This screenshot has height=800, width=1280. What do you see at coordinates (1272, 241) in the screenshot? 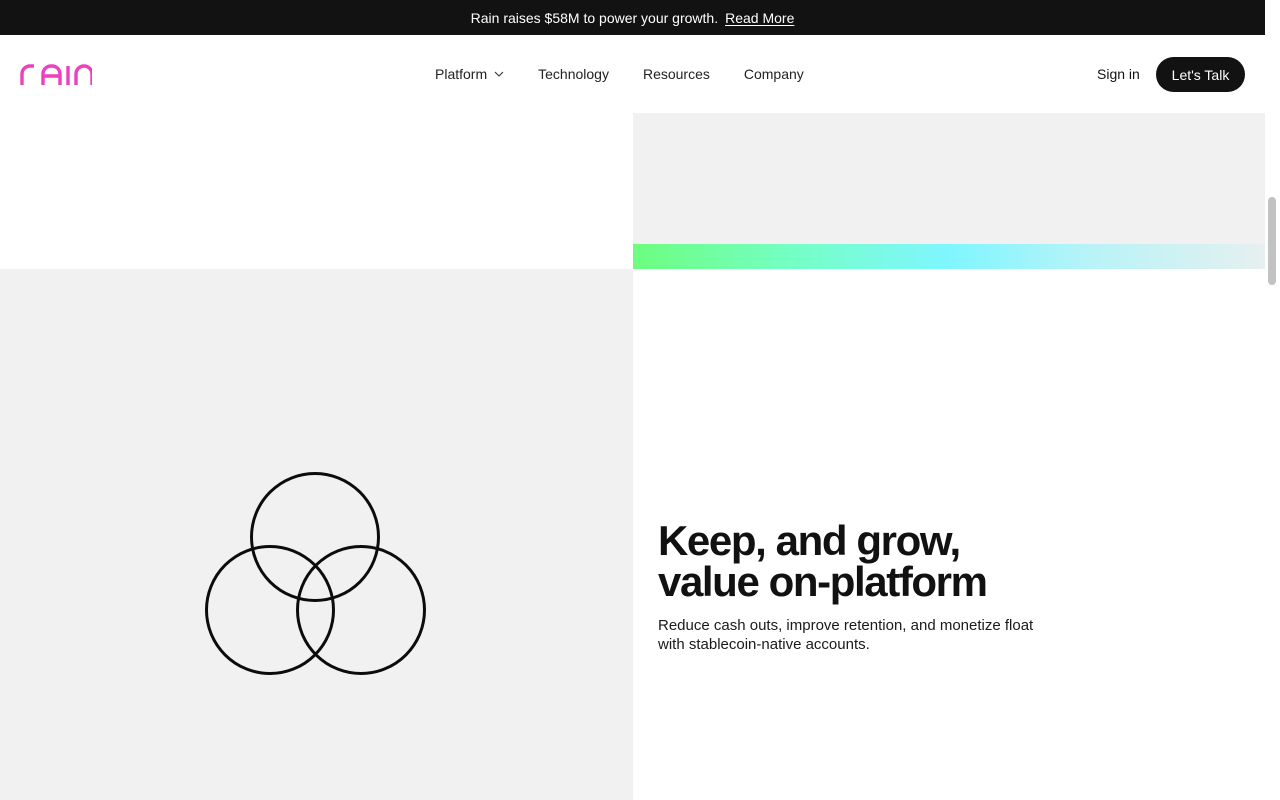
I see `scrollbar-thumb` at bounding box center [1272, 241].